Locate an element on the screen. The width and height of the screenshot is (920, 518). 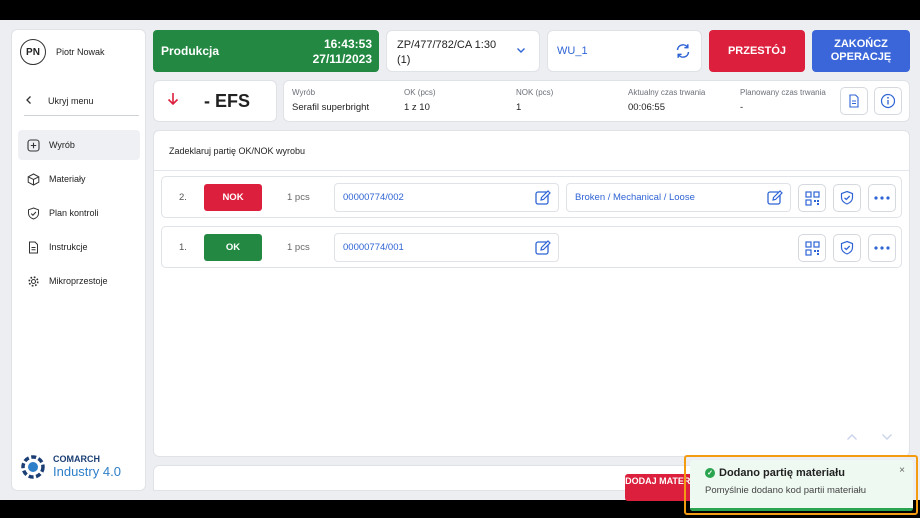
info-value: 1 is located at coordinates (519, 107).